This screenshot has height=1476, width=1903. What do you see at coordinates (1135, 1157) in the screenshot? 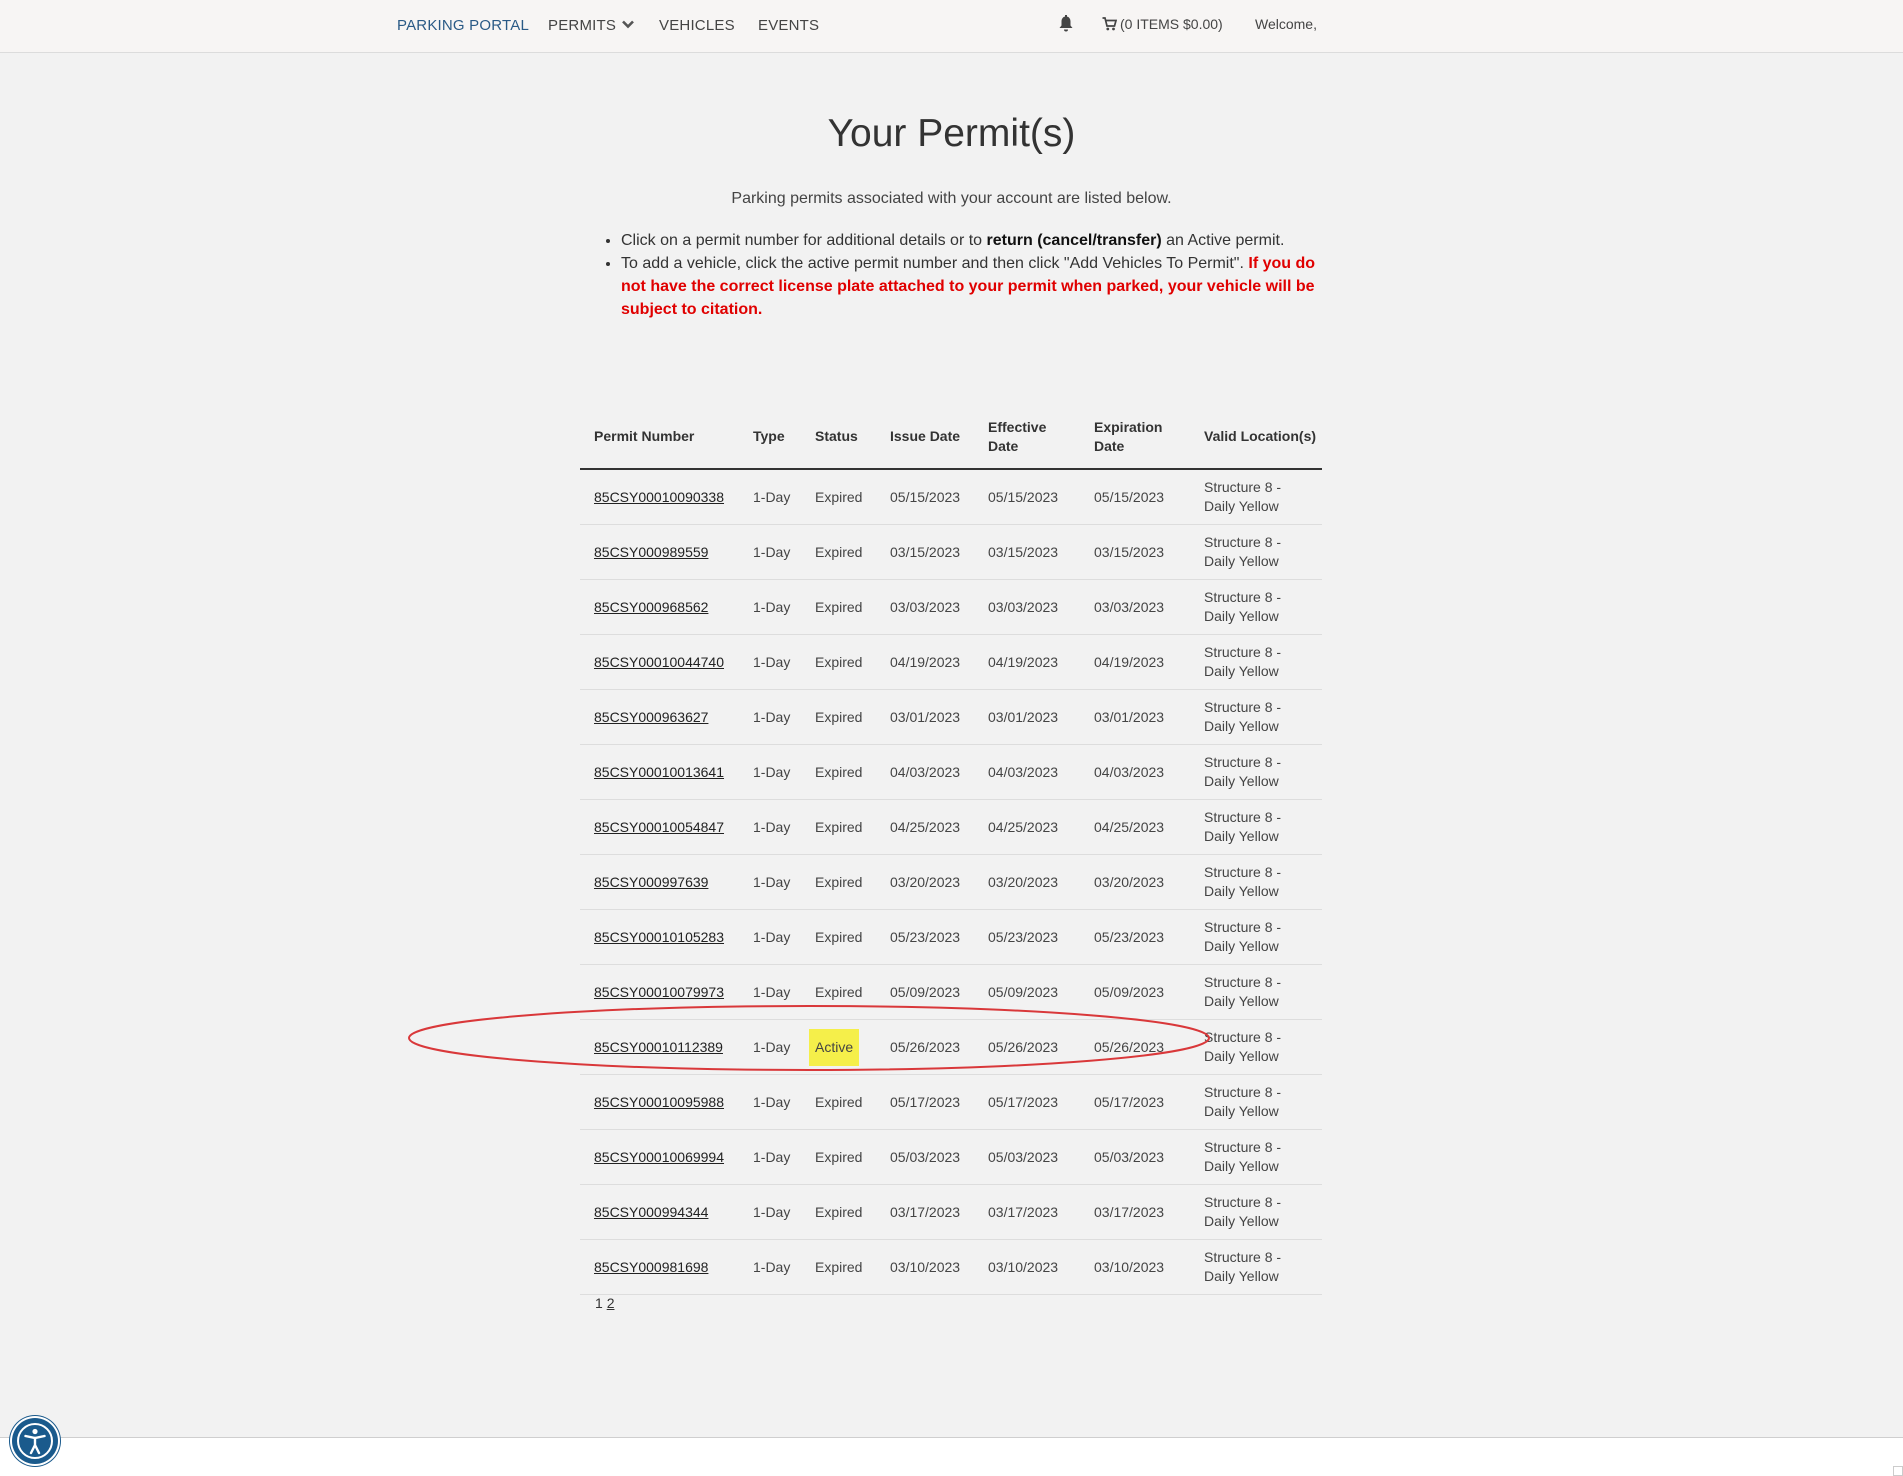
I see `expiration-date-cell: 05/03/2023` at bounding box center [1135, 1157].